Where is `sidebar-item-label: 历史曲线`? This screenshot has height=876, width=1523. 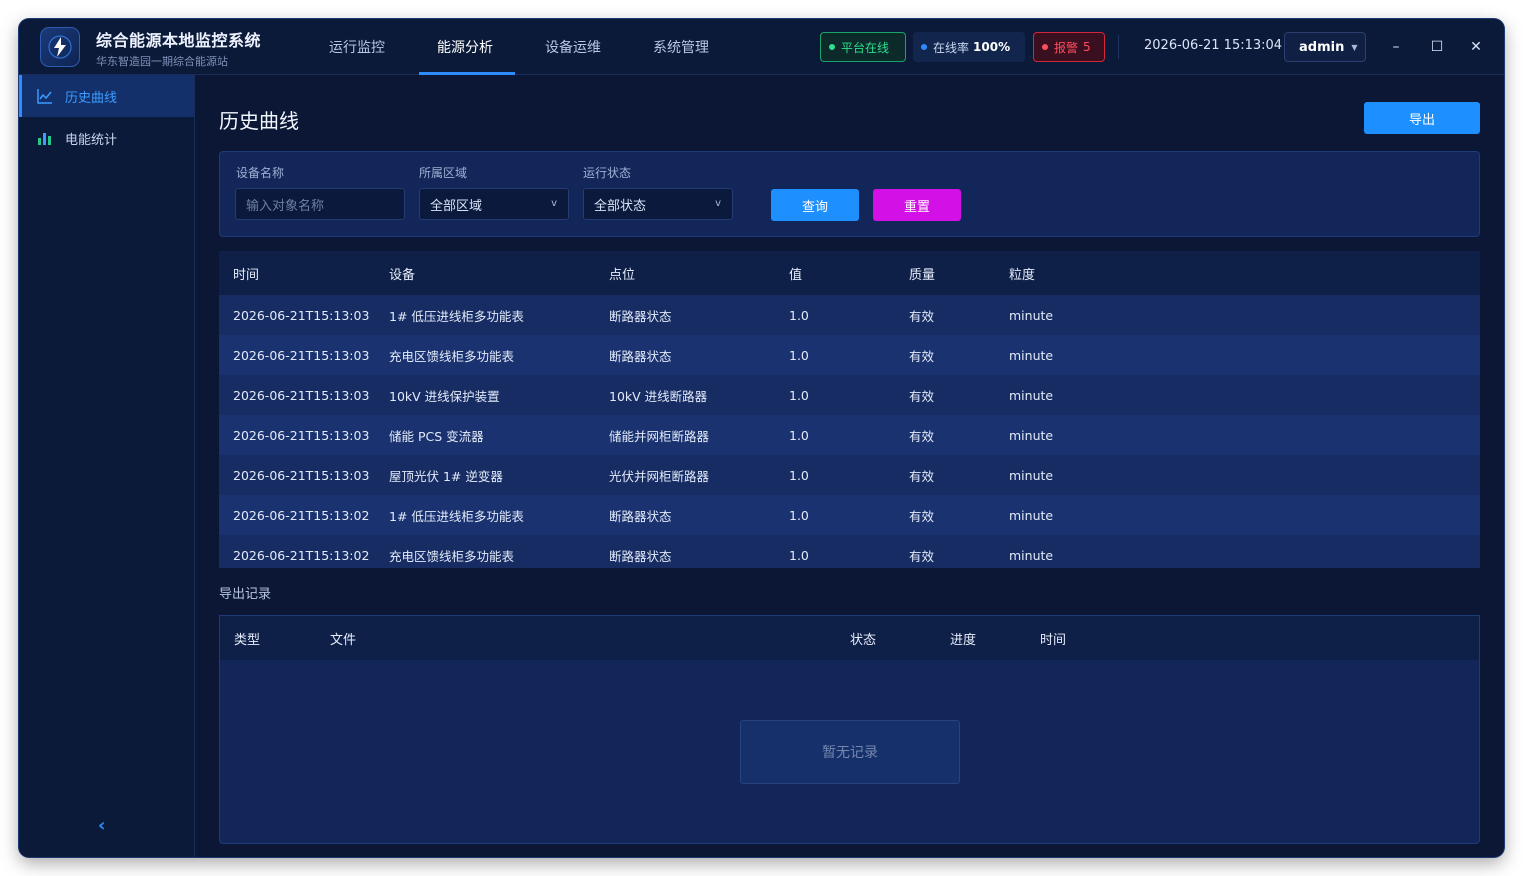
sidebar-item-label: 历史曲线 is located at coordinates (91, 98).